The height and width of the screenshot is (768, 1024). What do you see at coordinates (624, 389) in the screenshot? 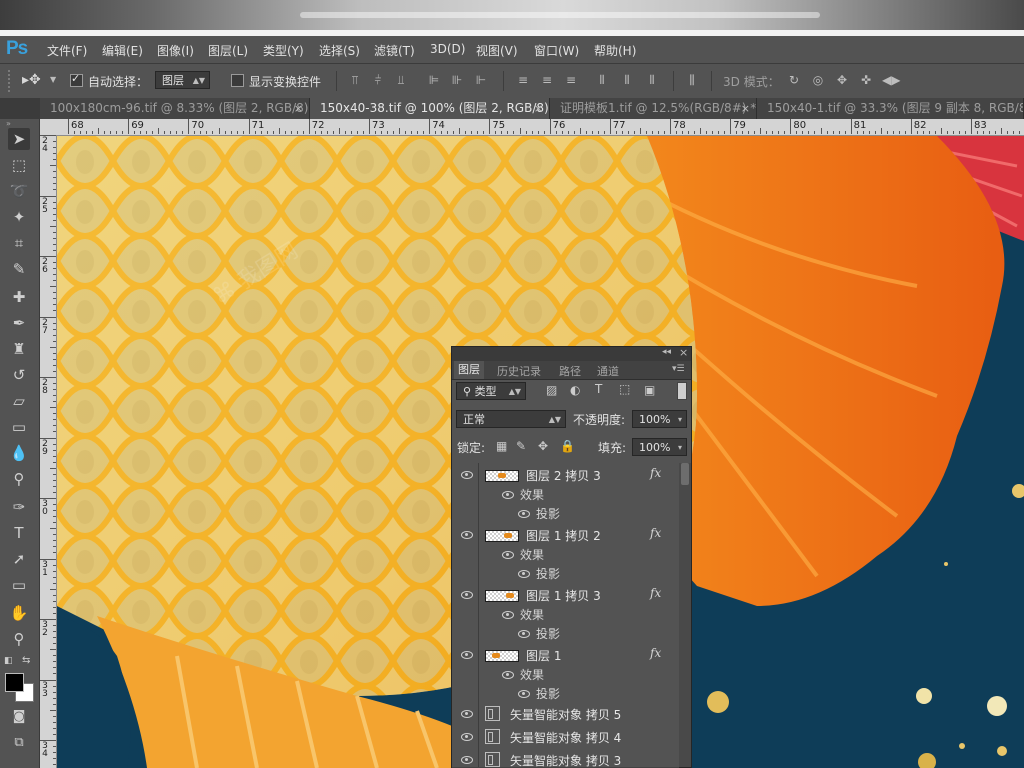
I see `filter-shape-icon: ⬚` at bounding box center [624, 389].